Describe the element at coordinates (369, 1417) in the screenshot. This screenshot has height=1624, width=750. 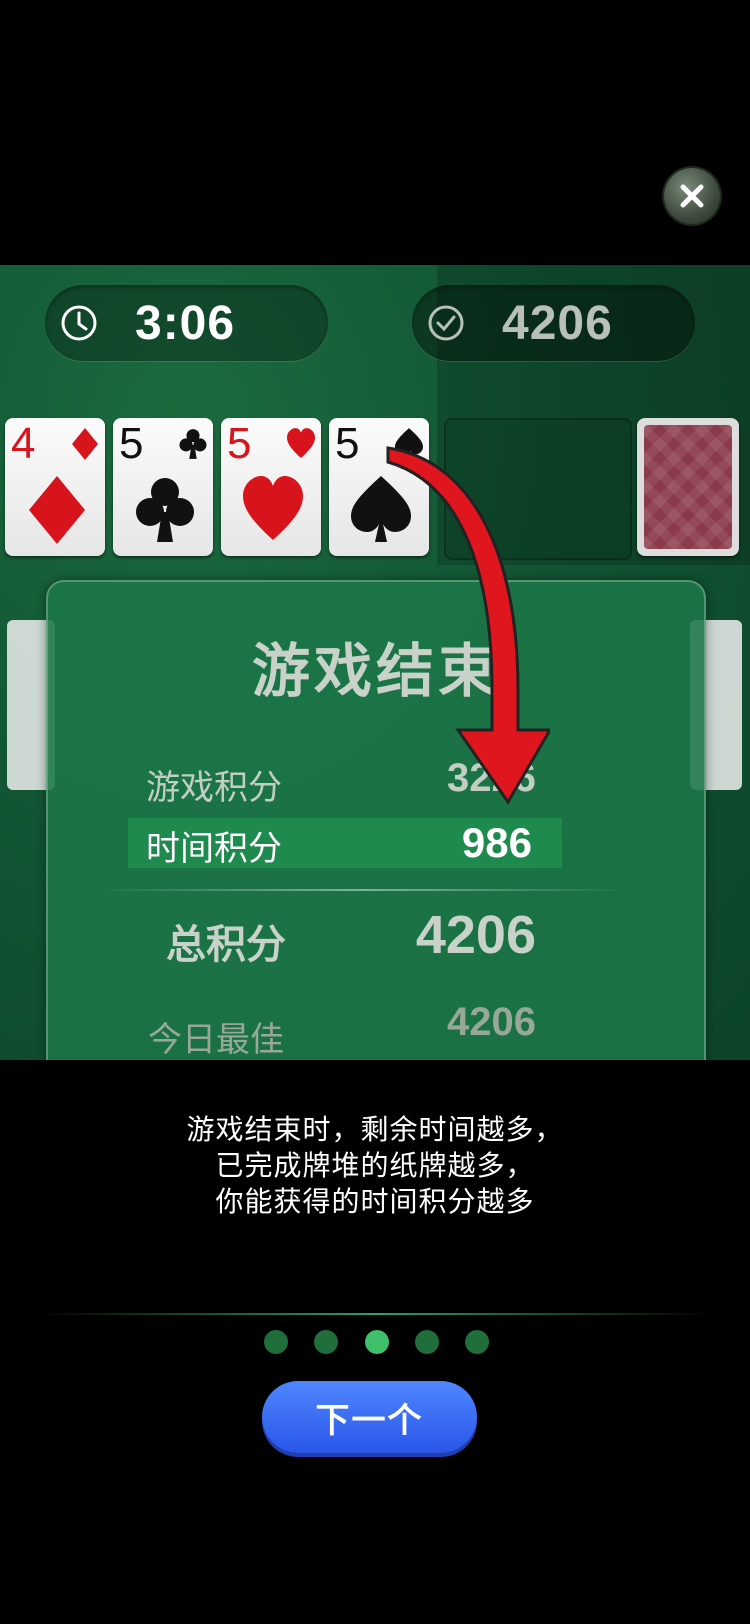
I see `next-button: 下一个` at that location.